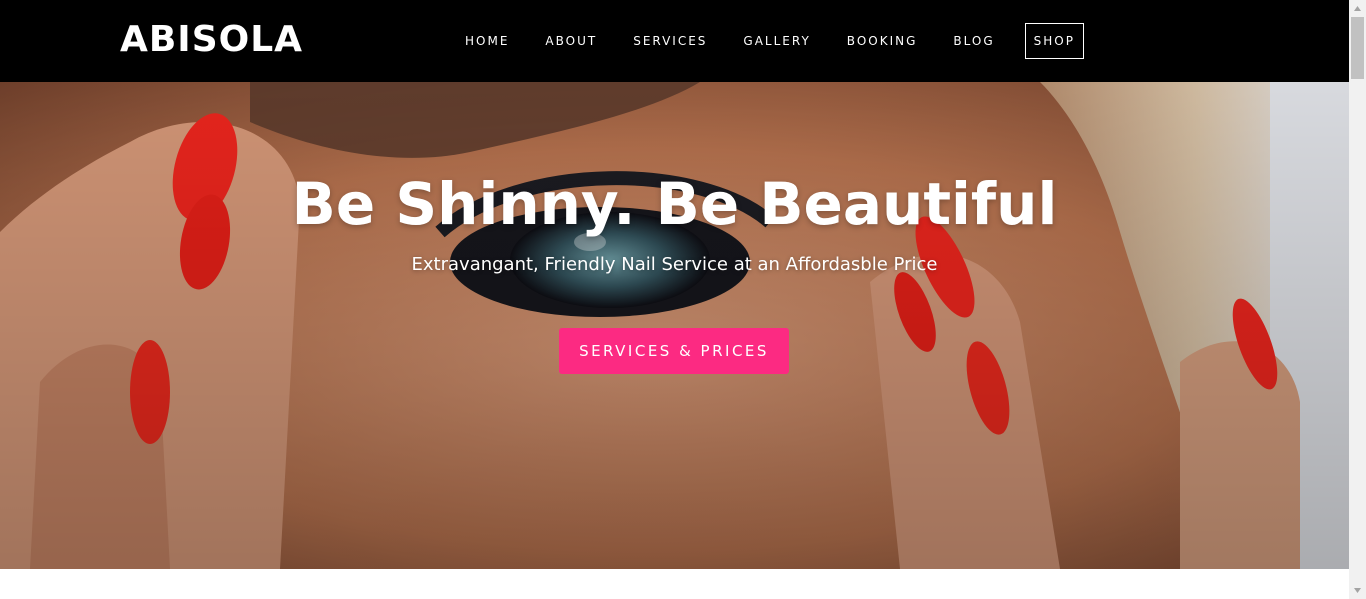 The image size is (1366, 599). What do you see at coordinates (973, 41) in the screenshot?
I see `nav-blog: BLOG` at bounding box center [973, 41].